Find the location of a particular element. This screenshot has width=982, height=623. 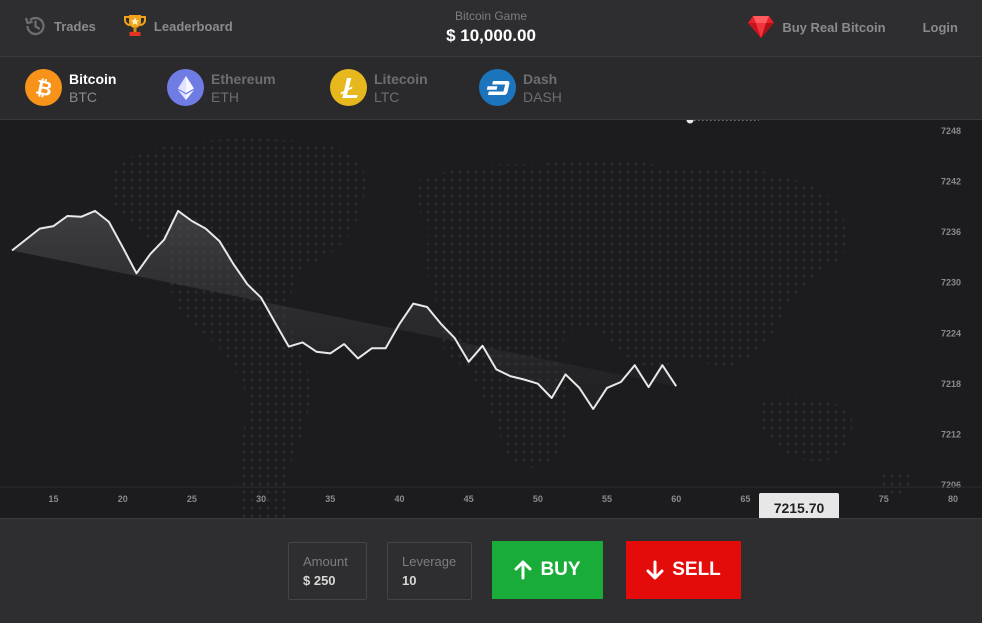

login-link: Login is located at coordinates (940, 27).